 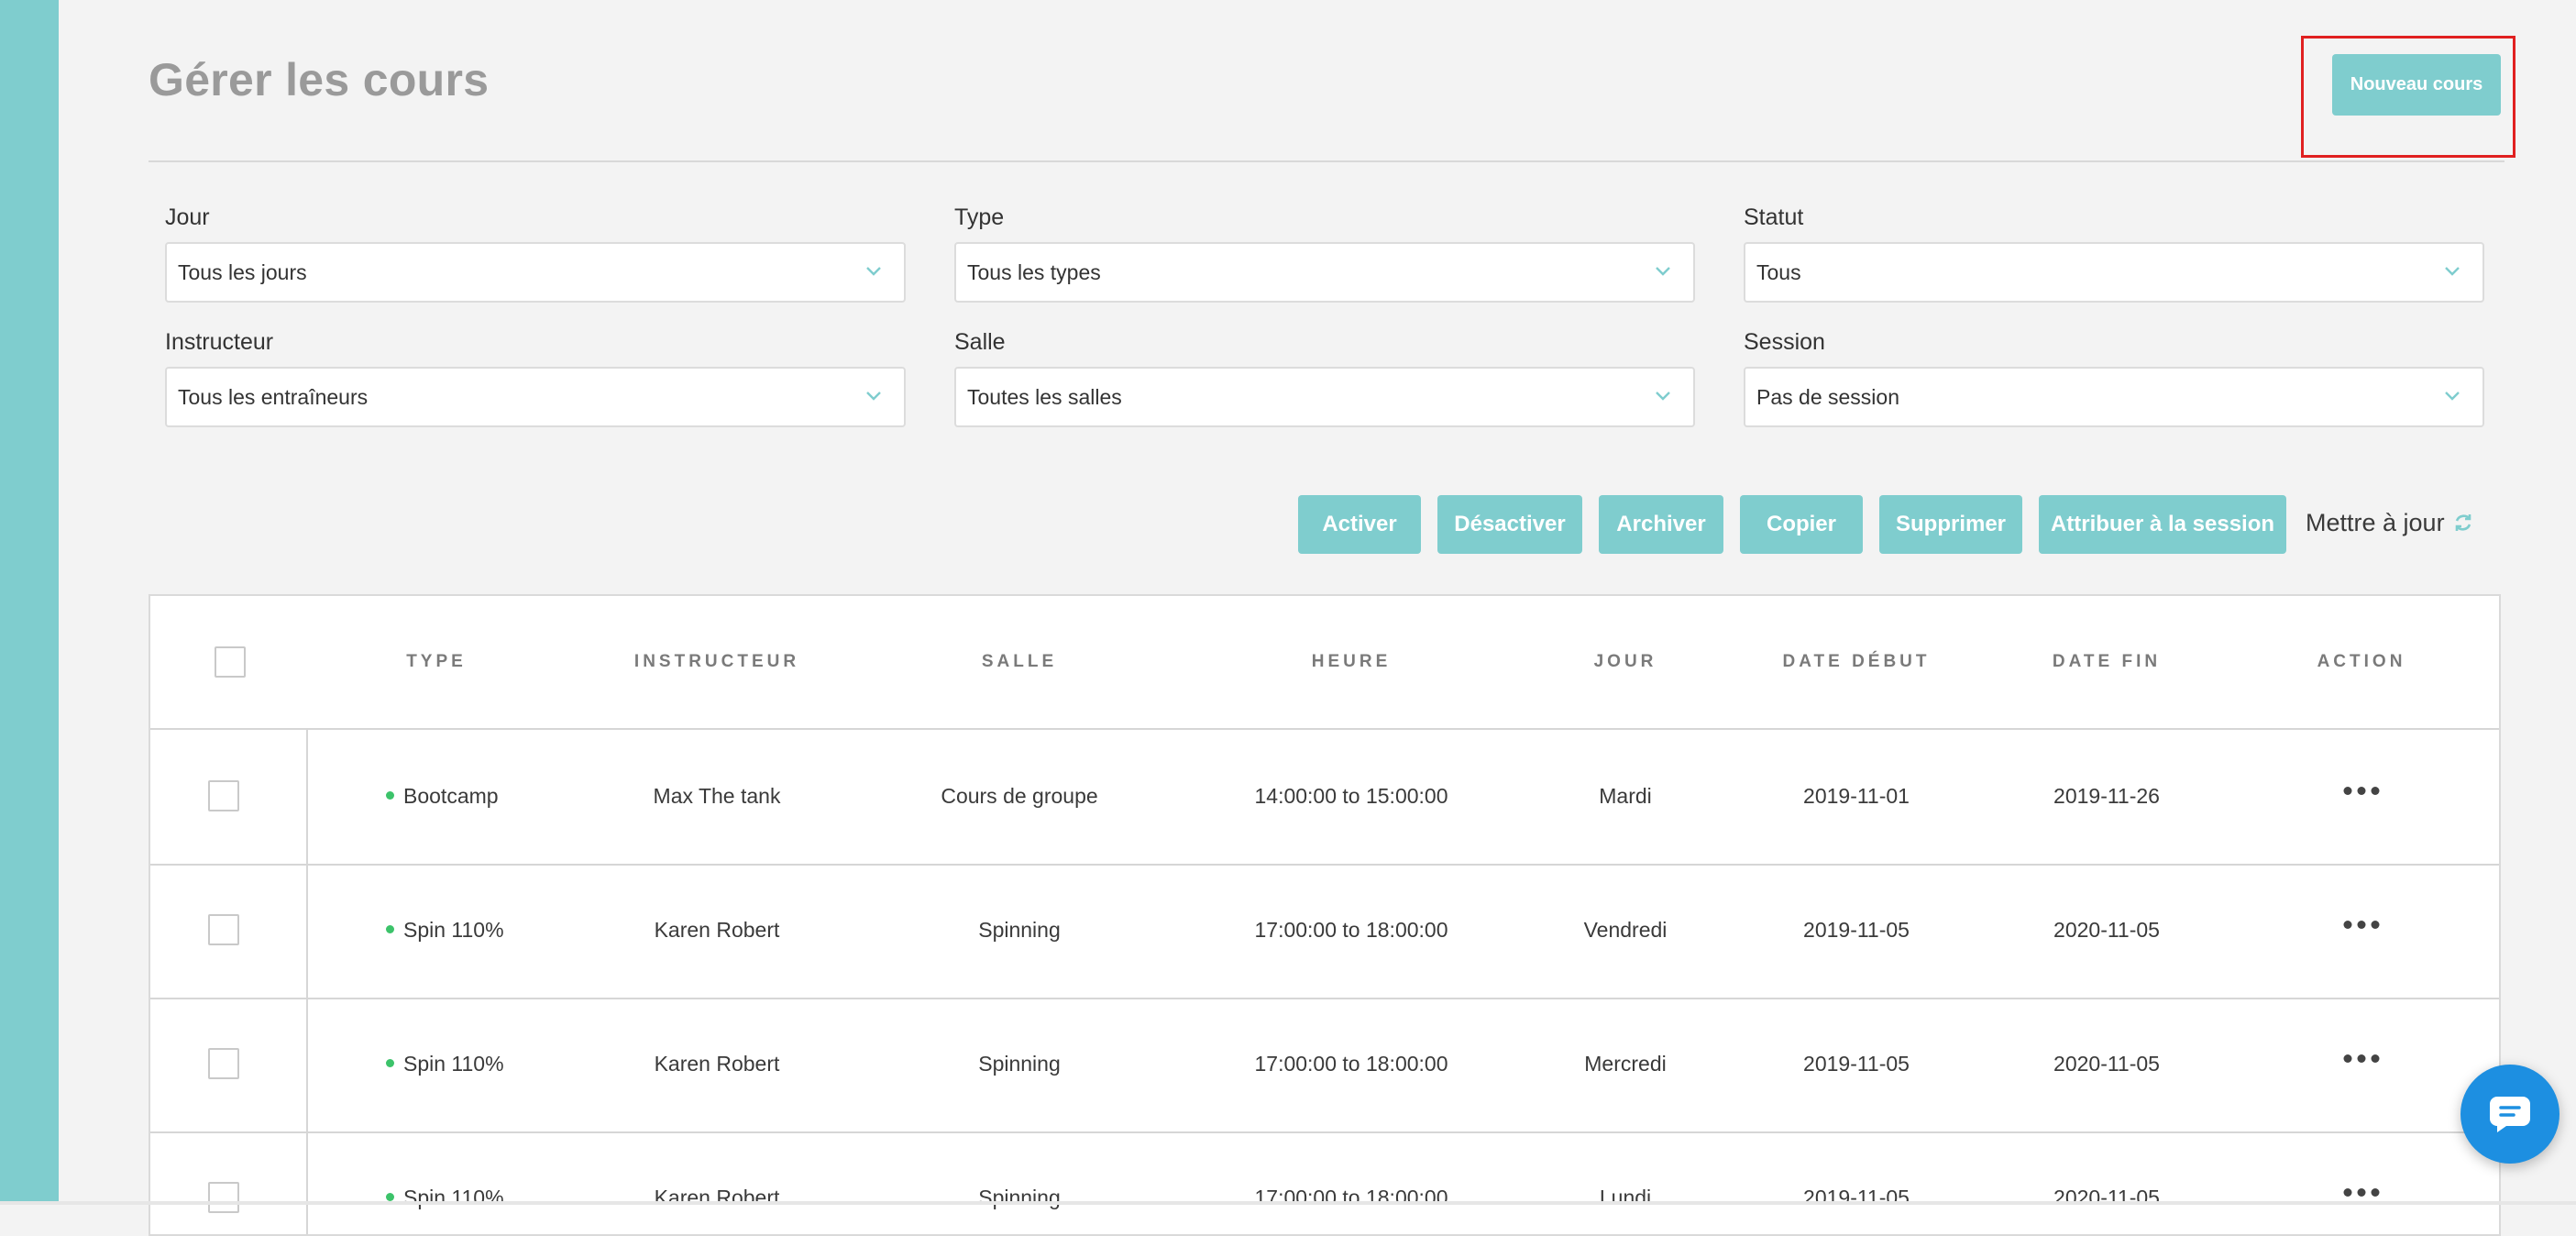 What do you see at coordinates (242, 272) in the screenshot?
I see `day-select-value: Tous les jours` at bounding box center [242, 272].